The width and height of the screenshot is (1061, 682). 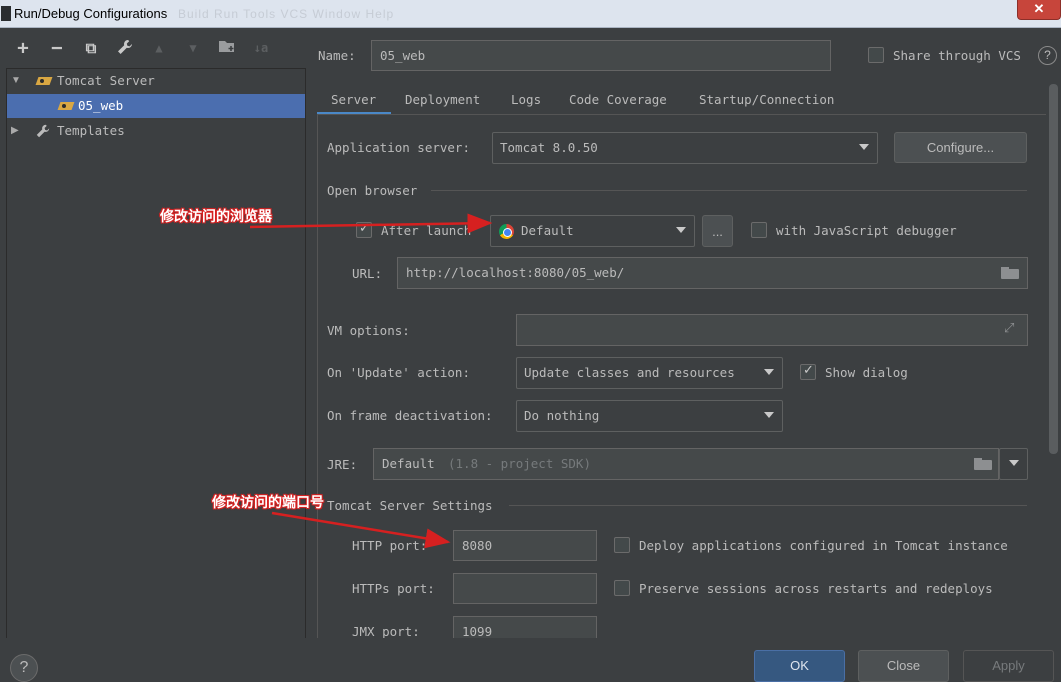 I want to click on wrench-icon, so click(x=43, y=131).